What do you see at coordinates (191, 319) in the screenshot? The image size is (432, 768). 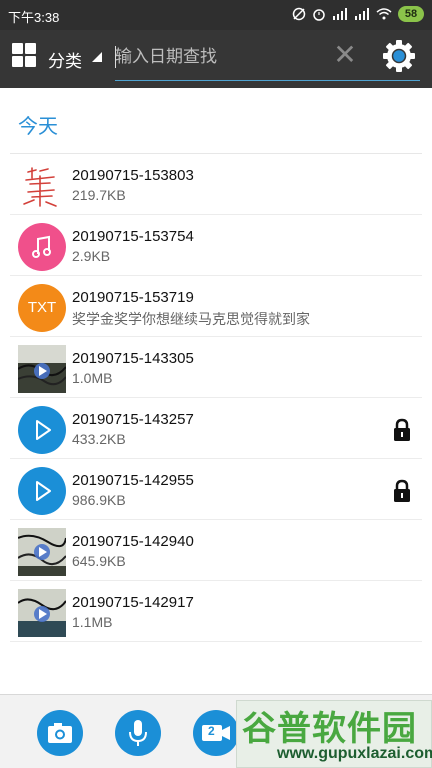 I see `item-preview: 奖学金奖学你想继续马克思觉得就到家` at bounding box center [191, 319].